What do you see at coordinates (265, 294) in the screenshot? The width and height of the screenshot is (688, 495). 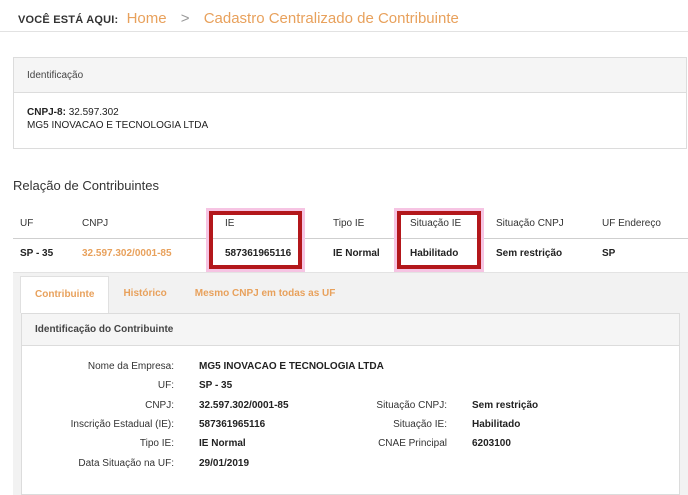 I see `tab-mesmo-cnpj: Mesmo CNPJ em todas as UF` at bounding box center [265, 294].